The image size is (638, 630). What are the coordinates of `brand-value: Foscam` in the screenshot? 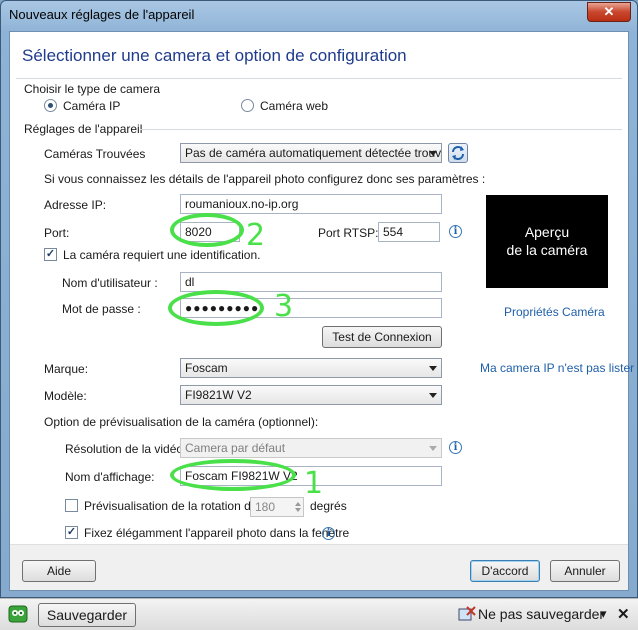 It's located at (206, 368).